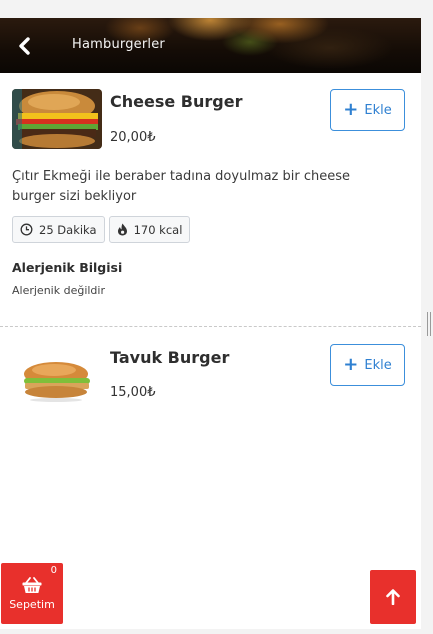  What do you see at coordinates (158, 229) in the screenshot?
I see `calorie-label: 170 kcal` at bounding box center [158, 229].